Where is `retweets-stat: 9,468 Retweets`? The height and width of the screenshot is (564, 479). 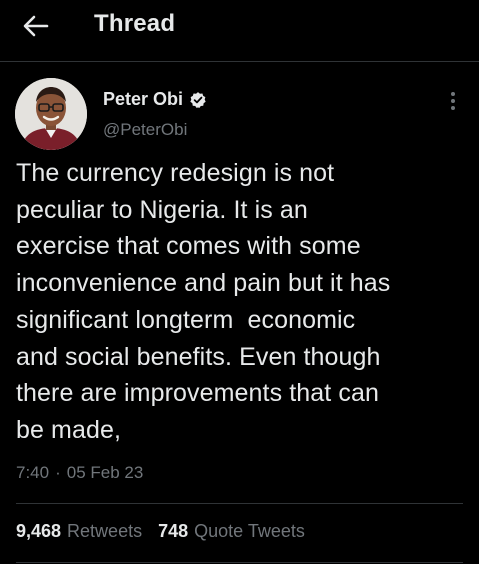 retweets-stat: 9,468 Retweets is located at coordinates (79, 531).